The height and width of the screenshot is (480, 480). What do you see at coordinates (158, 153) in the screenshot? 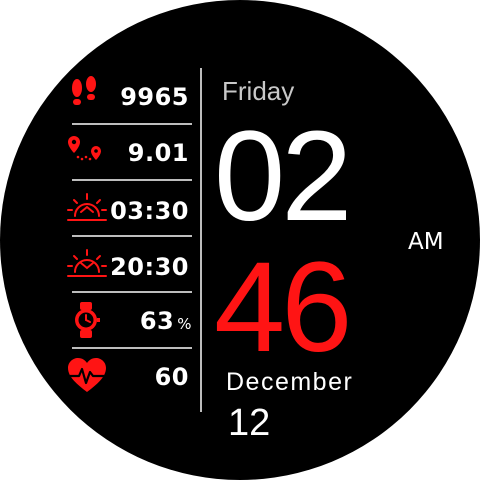
I see `distance-value: 9.01` at bounding box center [158, 153].